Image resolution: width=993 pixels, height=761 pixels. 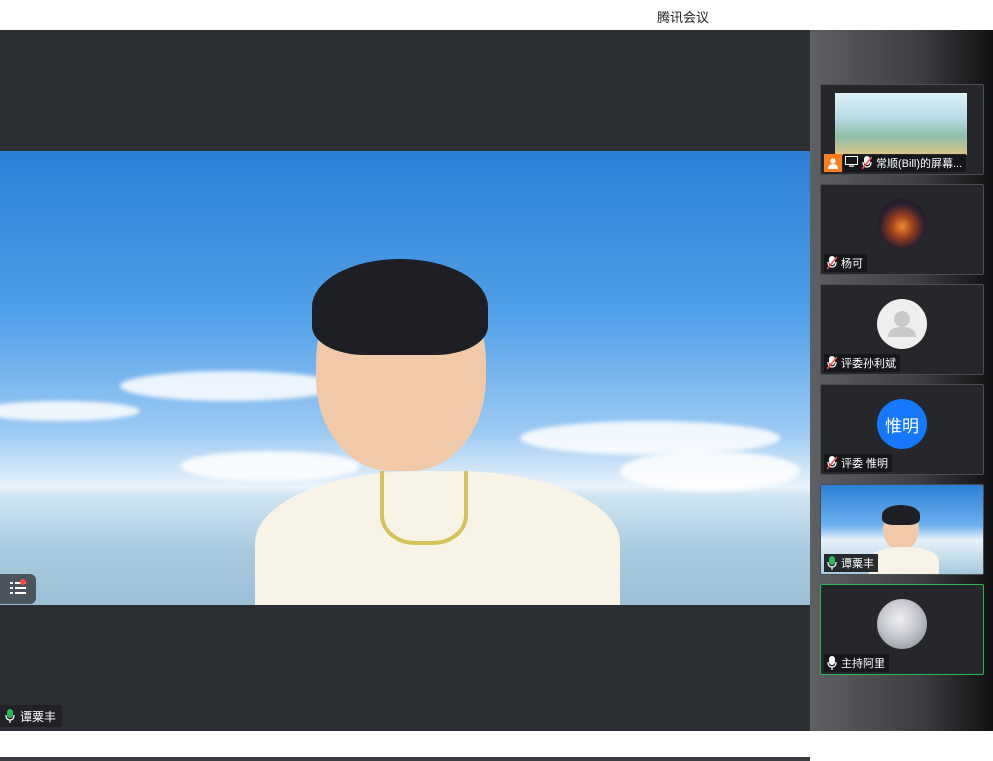 What do you see at coordinates (868, 364) in the screenshot?
I see `participant-name: 评委孙利斌` at bounding box center [868, 364].